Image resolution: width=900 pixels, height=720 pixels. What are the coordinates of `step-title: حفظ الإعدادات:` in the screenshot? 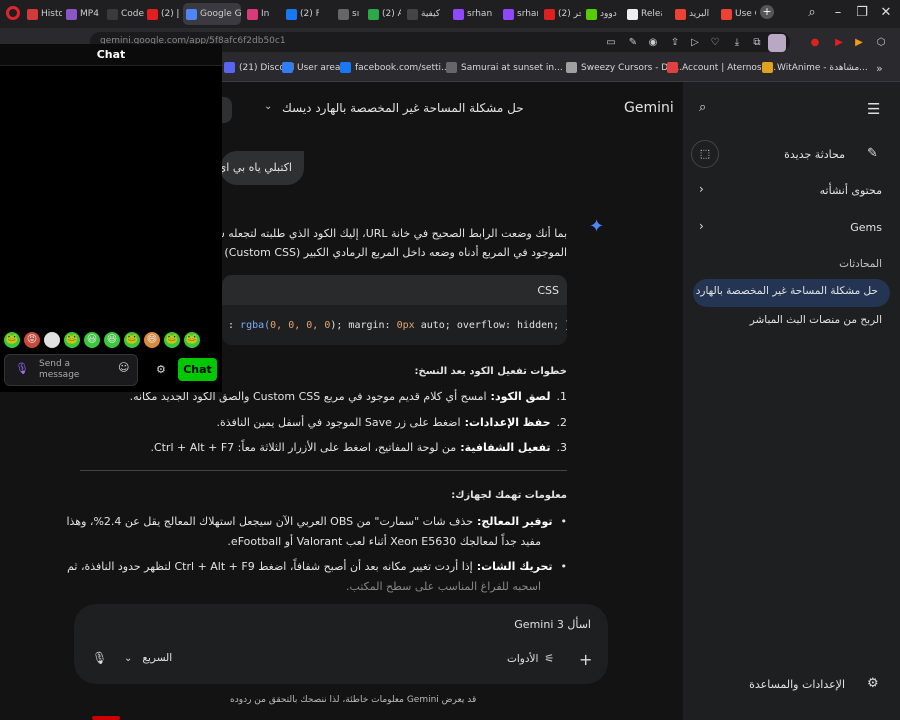 It's located at (507, 422).